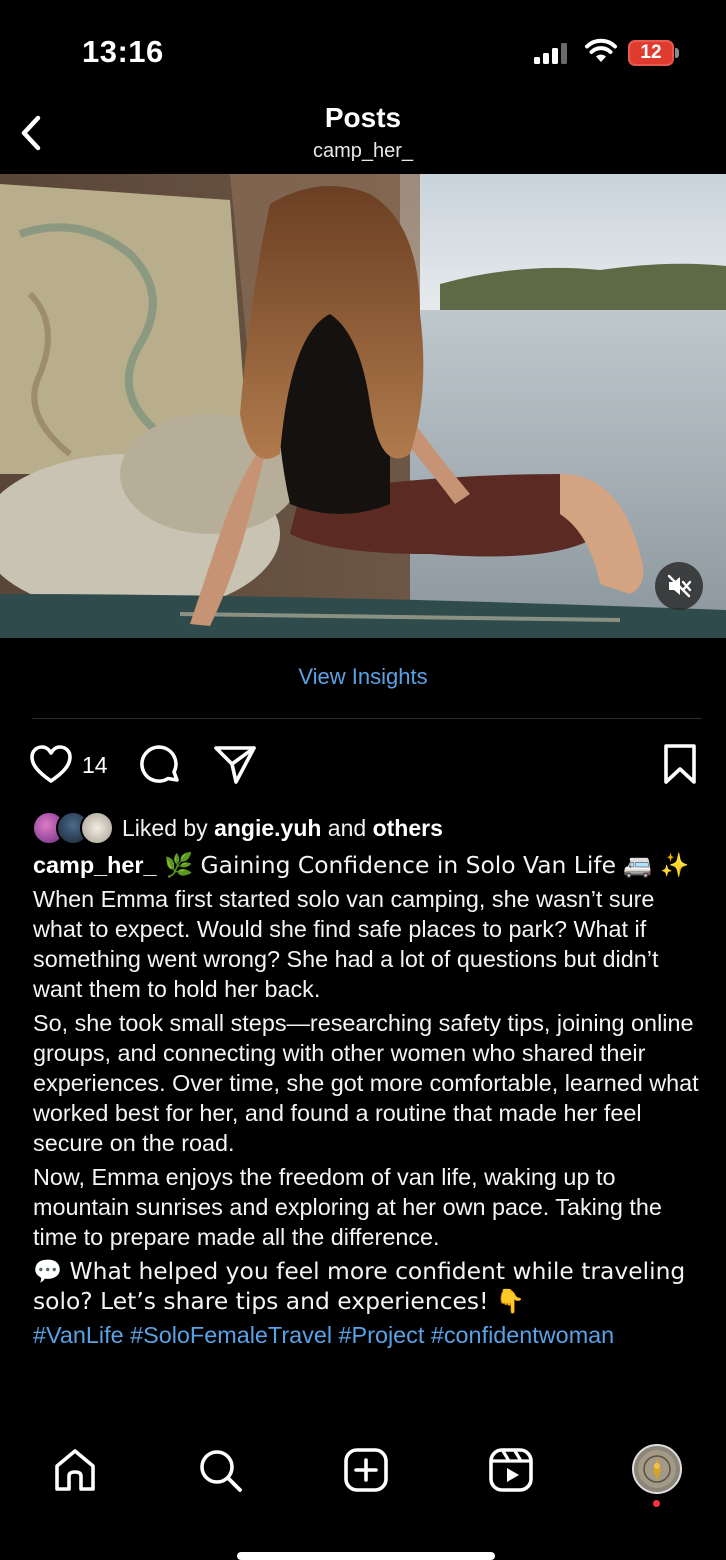 This screenshot has width=726, height=1560. Describe the element at coordinates (168, 828) in the screenshot. I see `liked-by-prefix: Liked by` at that location.